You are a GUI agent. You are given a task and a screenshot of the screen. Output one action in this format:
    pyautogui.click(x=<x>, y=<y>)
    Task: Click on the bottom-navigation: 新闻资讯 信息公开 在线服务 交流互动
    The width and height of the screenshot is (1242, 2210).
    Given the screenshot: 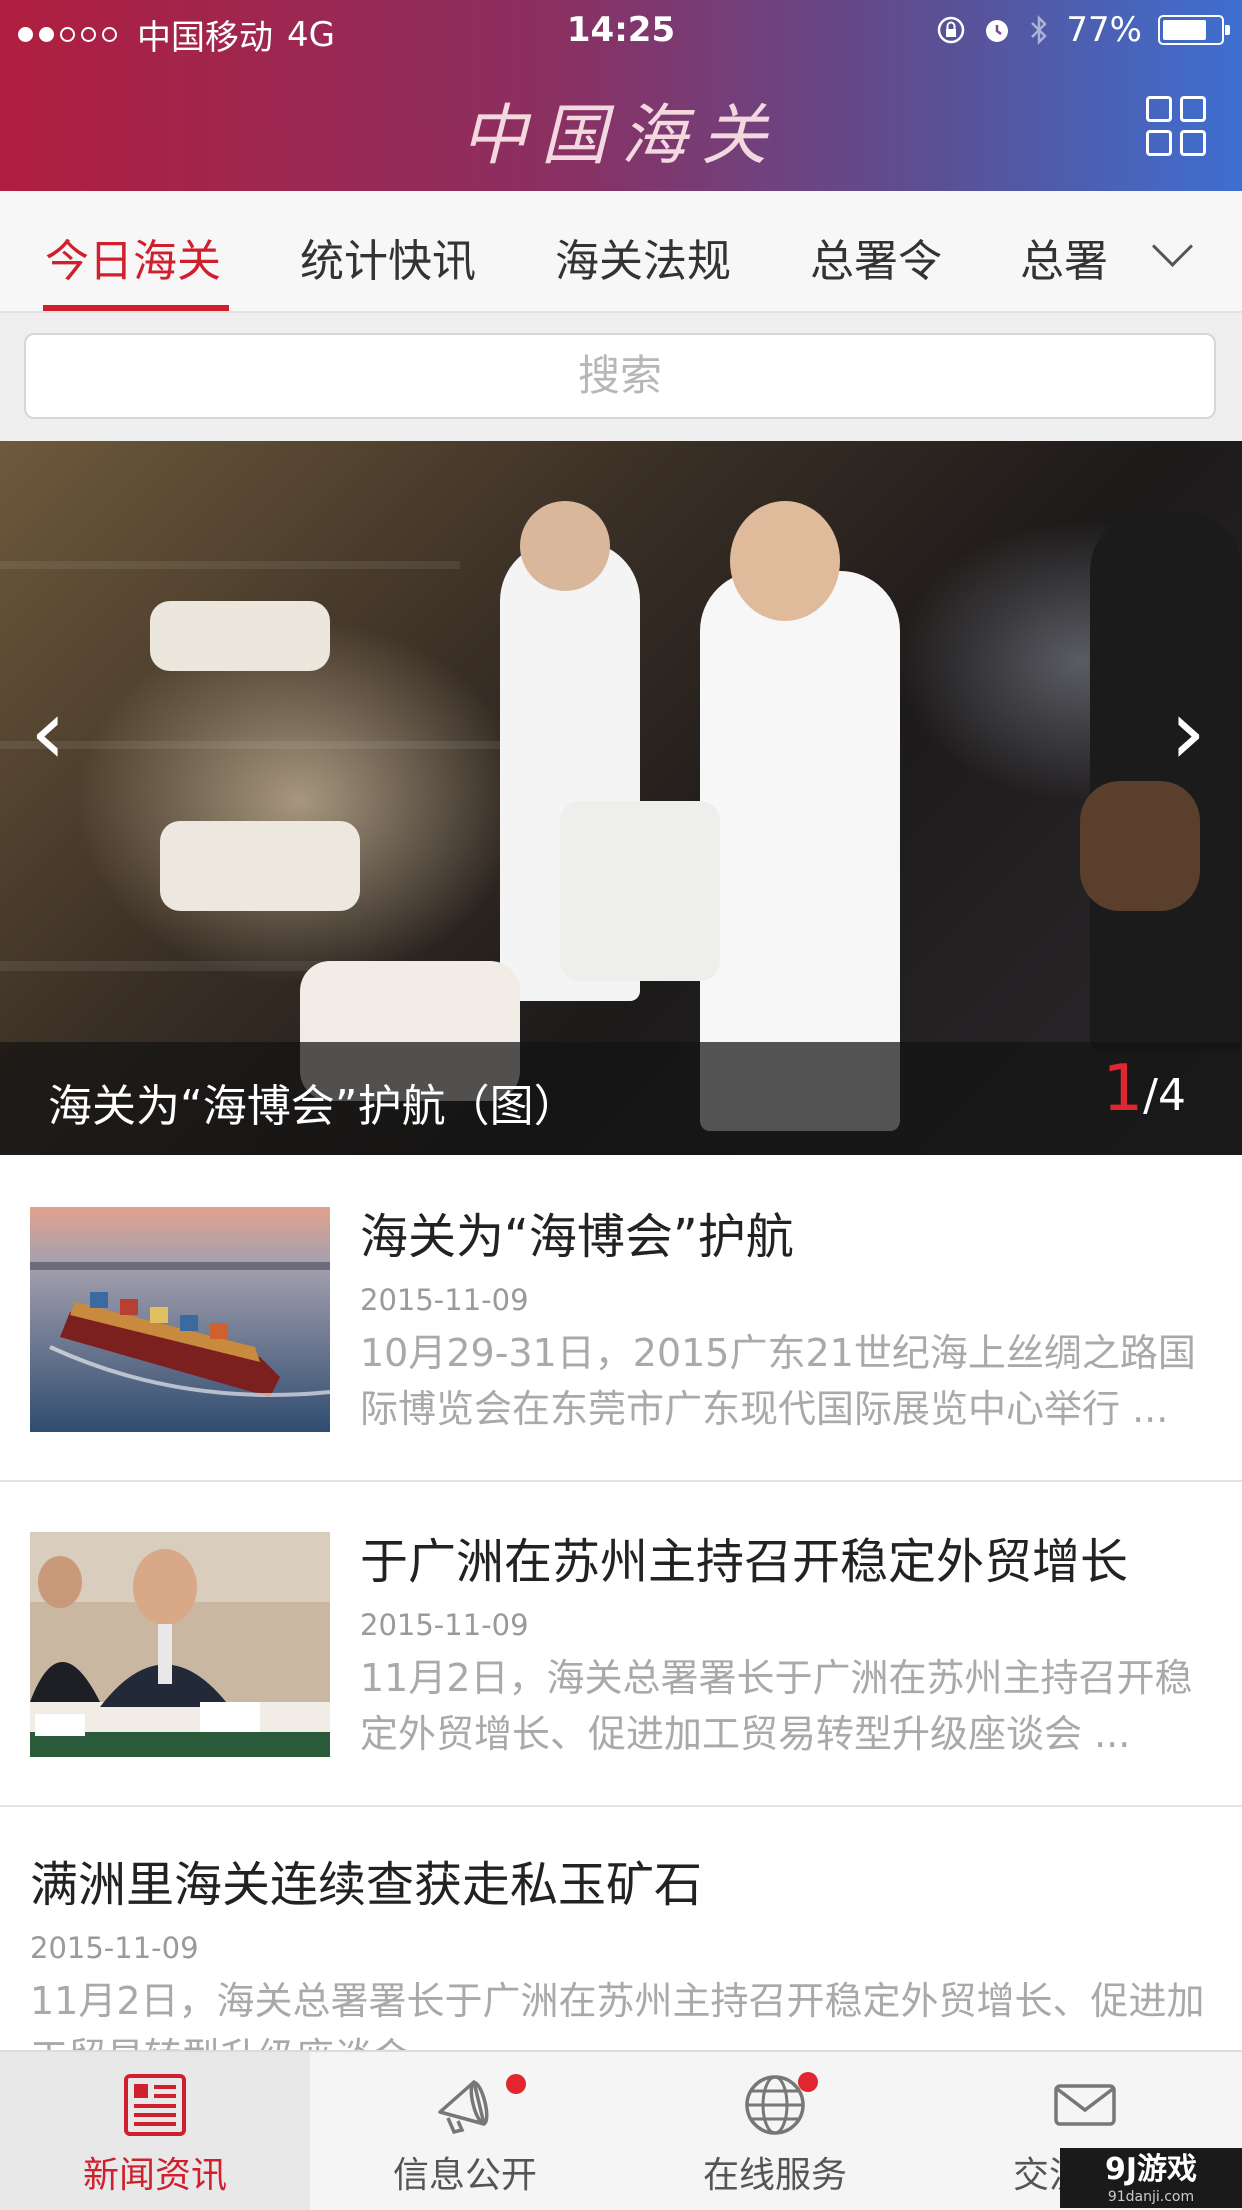 What is the action you would take?
    pyautogui.click(x=621, y=2130)
    